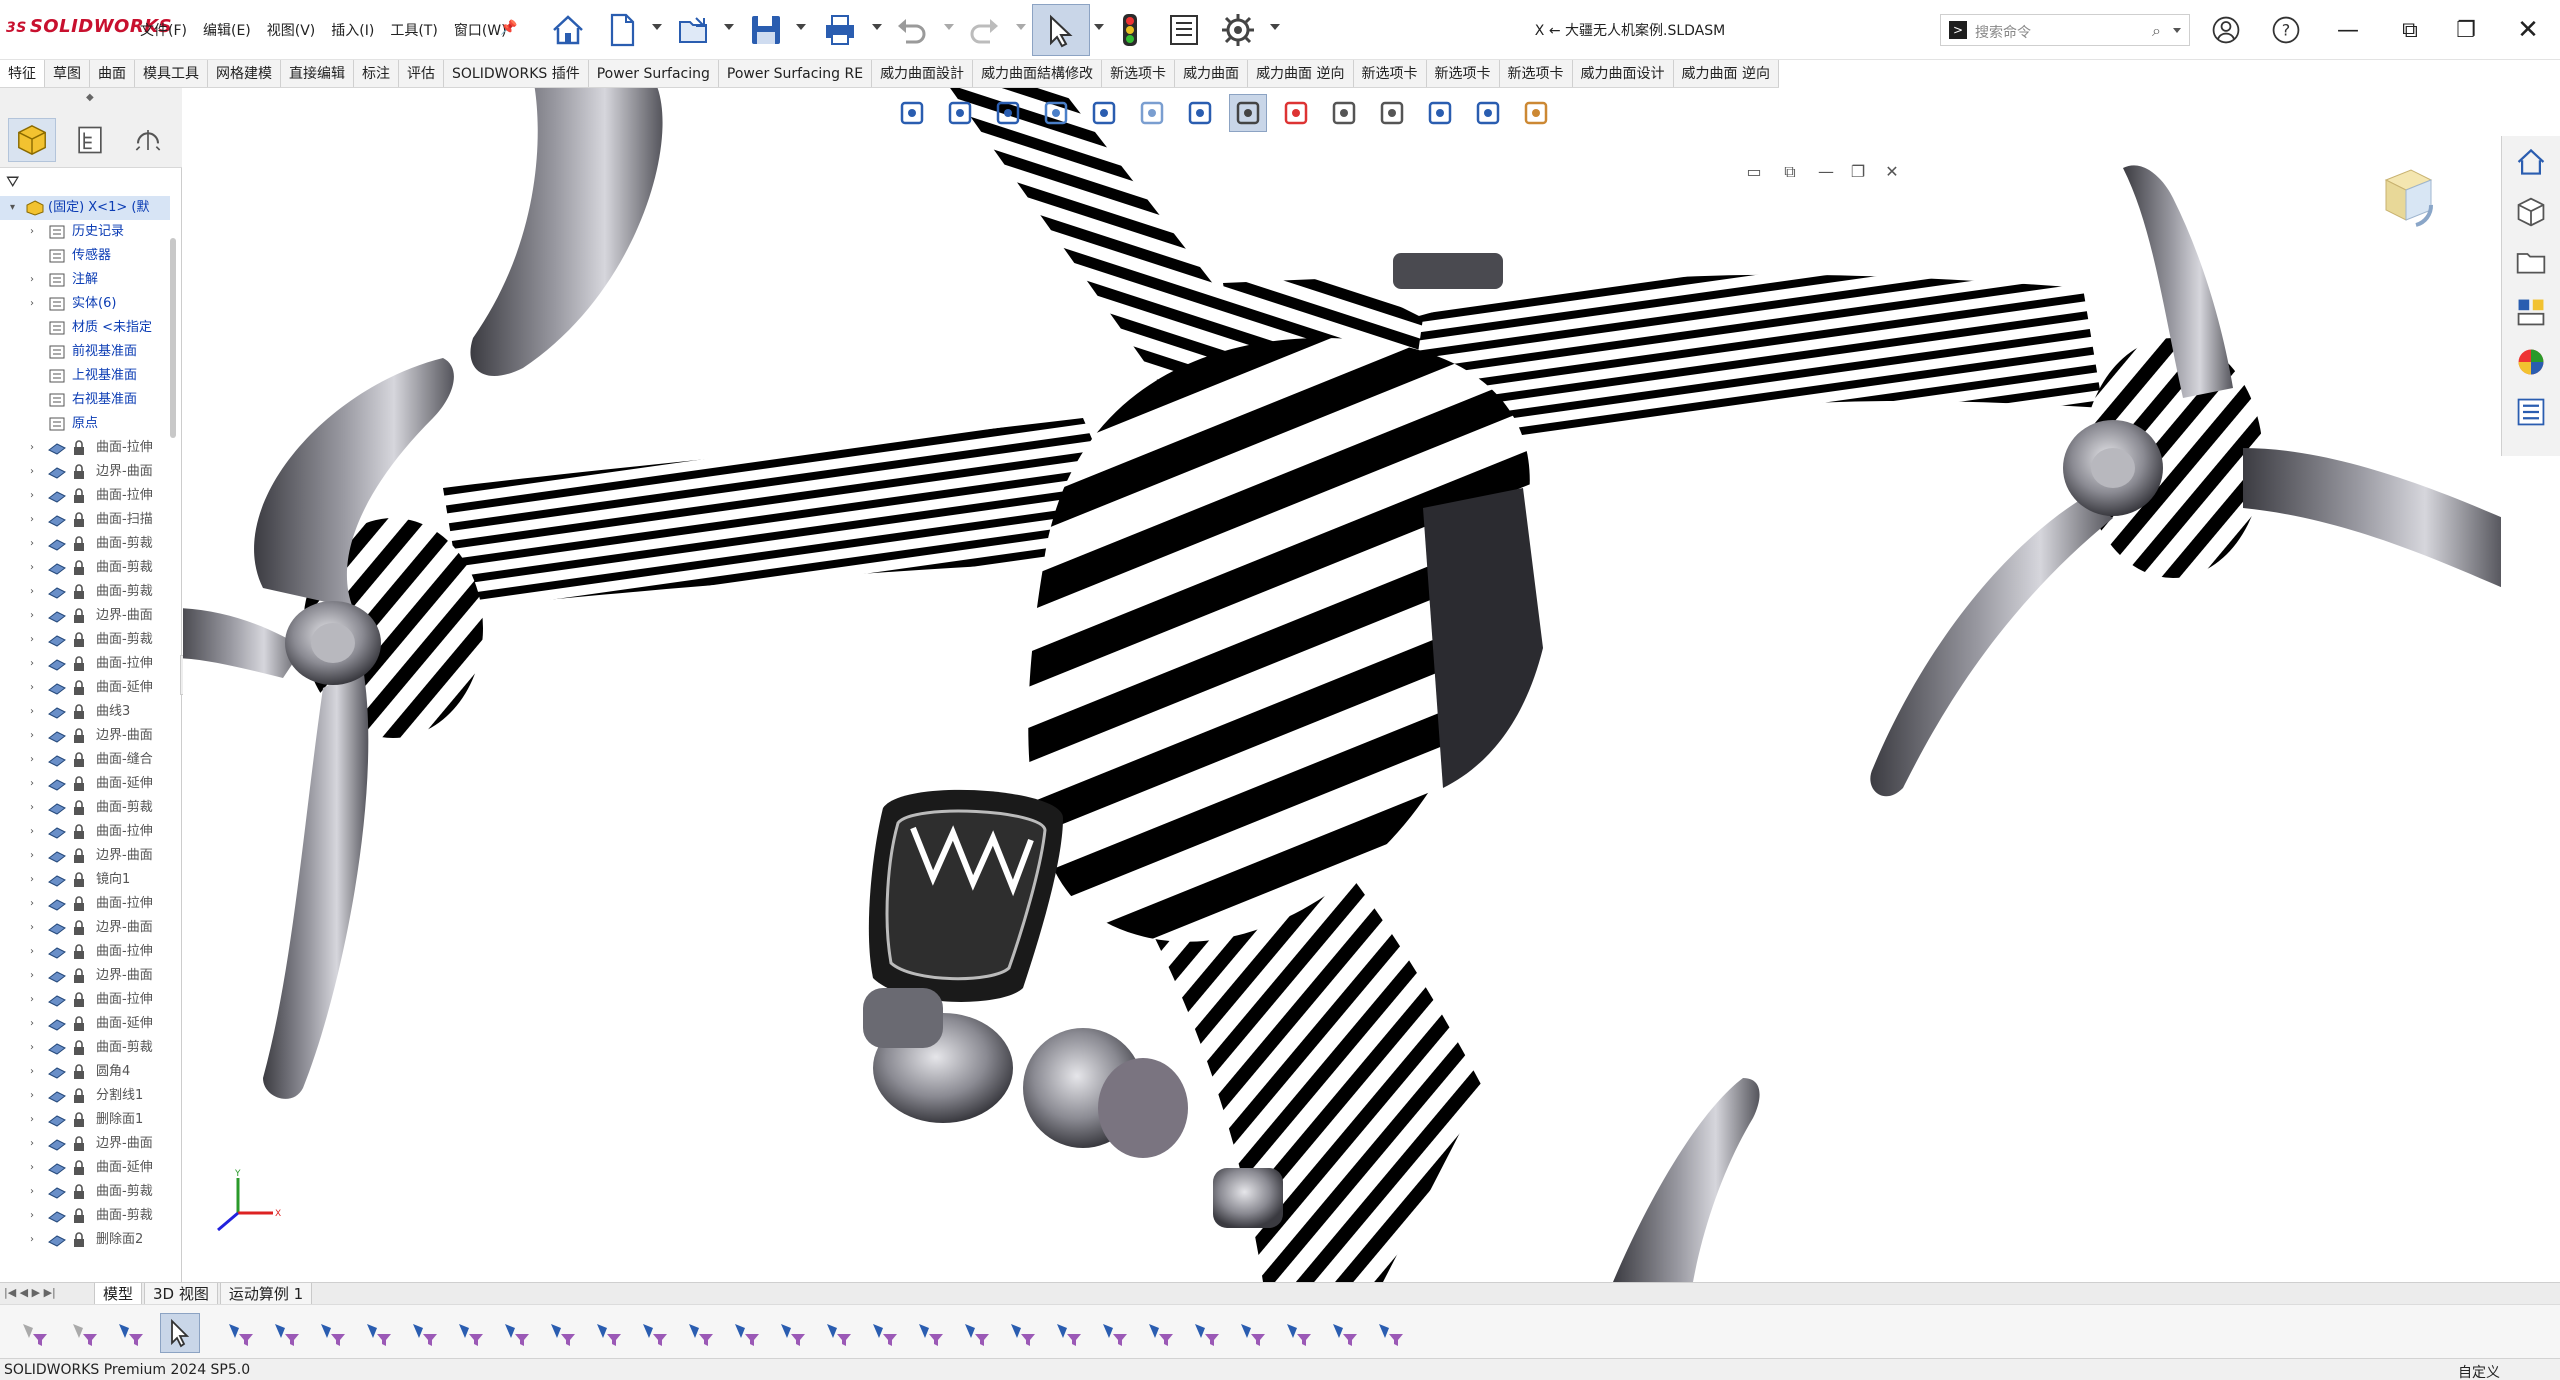 The image size is (2560, 1380). I want to click on tree-feature-item: › 曲面-扫描, so click(85, 520).